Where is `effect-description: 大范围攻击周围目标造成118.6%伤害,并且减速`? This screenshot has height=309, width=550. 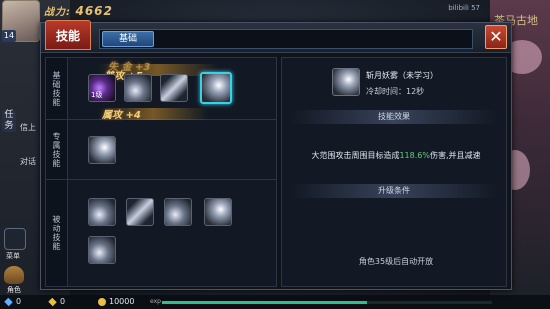 effect-description: 大范围攻击周围目标造成118.6%伤害,并且减速 is located at coordinates (396, 155).